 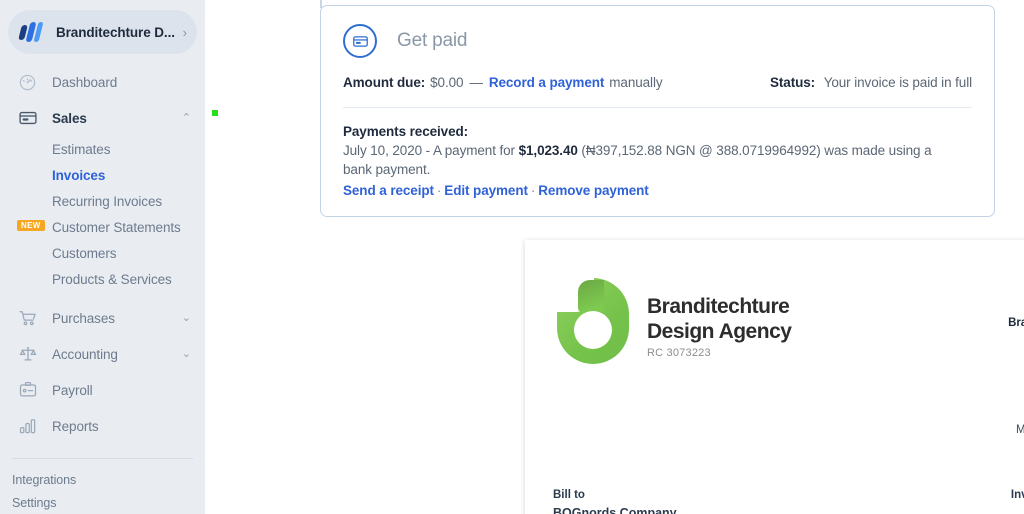 I want to click on amount-due-value: $0.00, so click(x=447, y=82).